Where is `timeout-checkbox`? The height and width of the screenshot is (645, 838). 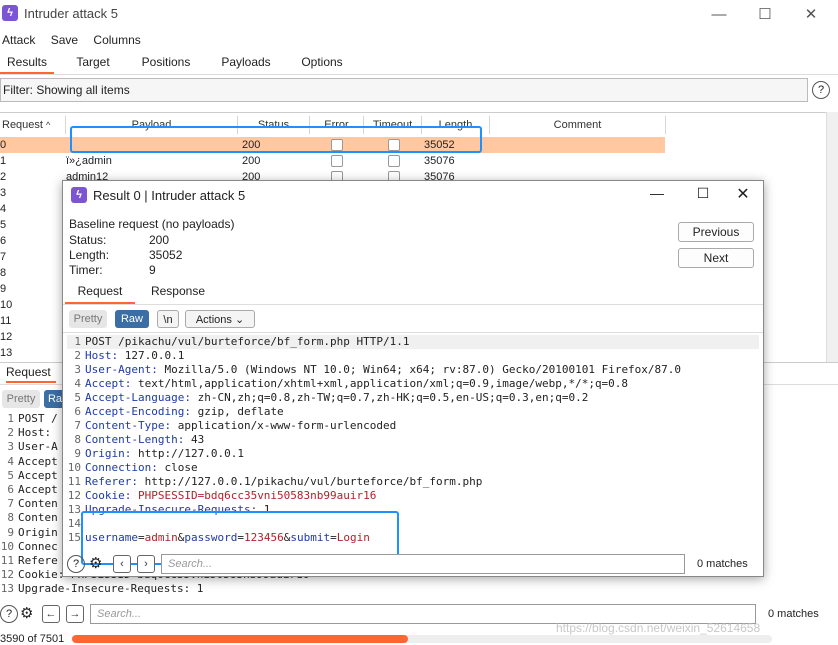
timeout-checkbox is located at coordinates (394, 161).